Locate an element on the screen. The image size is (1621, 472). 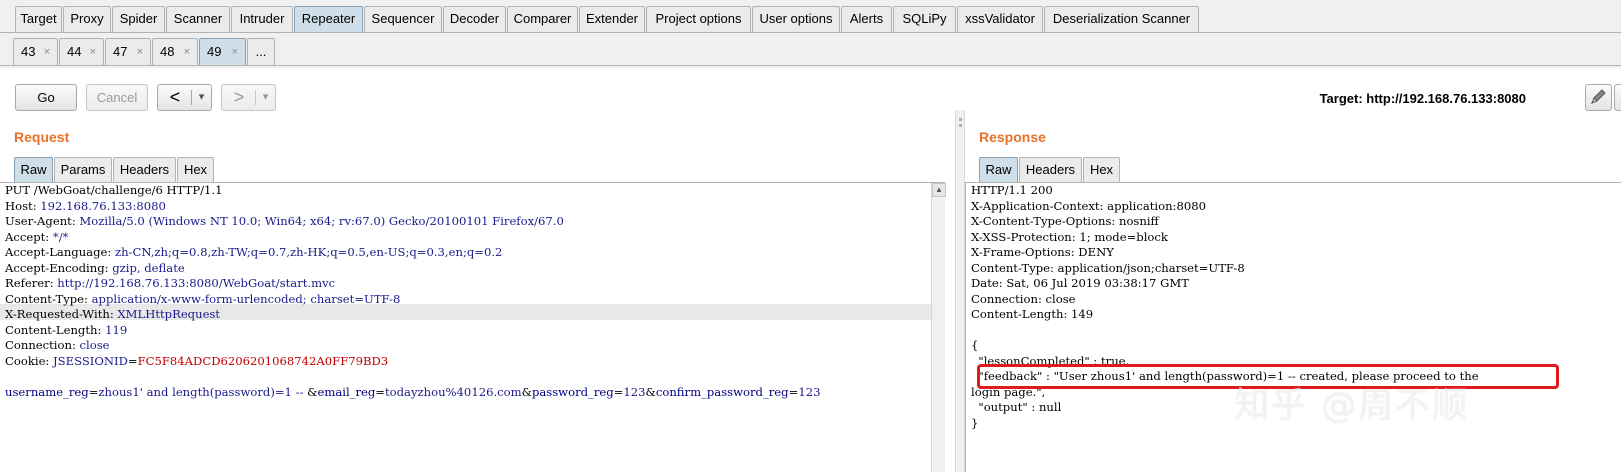
tab-target: Target is located at coordinates (38, 19).